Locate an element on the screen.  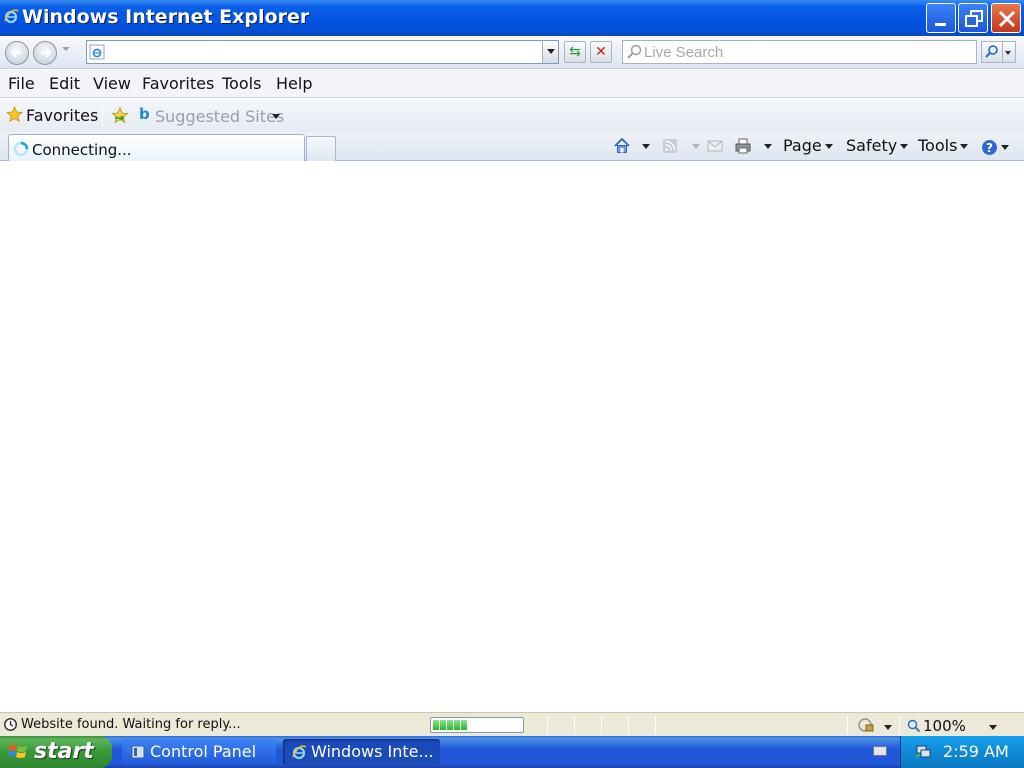
page-menu-button: Page is located at coordinates (808, 147).